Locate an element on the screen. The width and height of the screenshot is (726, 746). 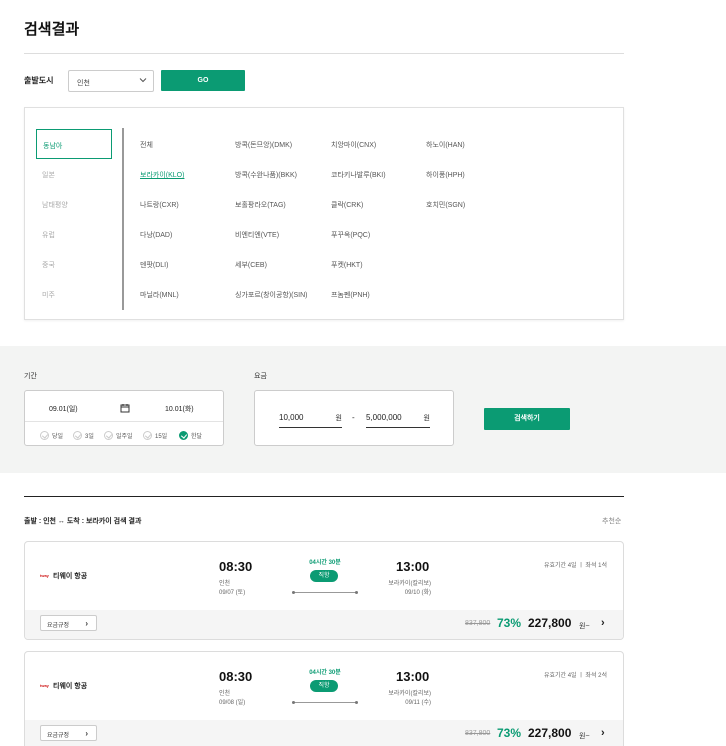
destination-link: 치앙마이(CNX) is located at coordinates (353, 145).